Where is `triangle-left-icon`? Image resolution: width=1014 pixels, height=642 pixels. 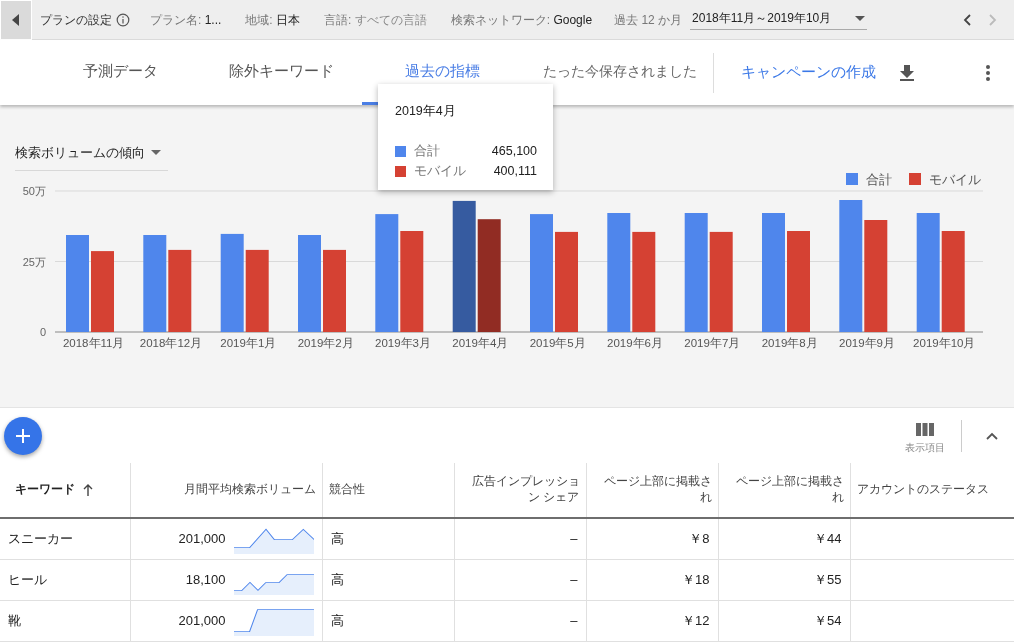 triangle-left-icon is located at coordinates (16, 19).